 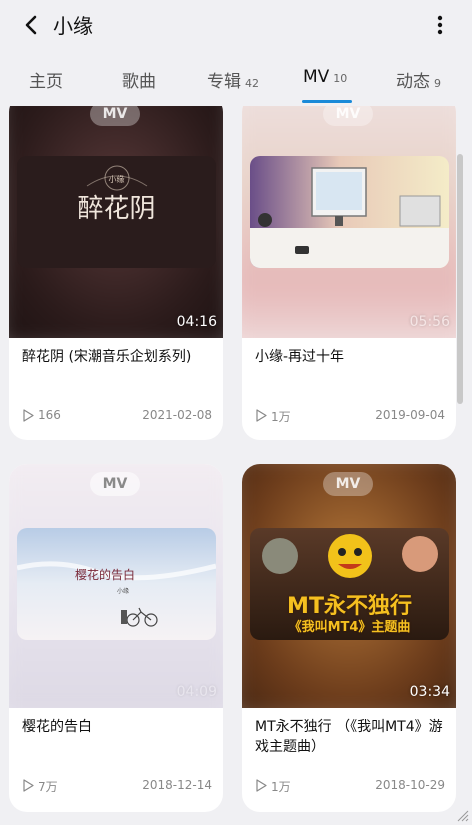 I want to click on mv-title: 醉花阴 (宋潮音乐企划系列), so click(x=107, y=357).